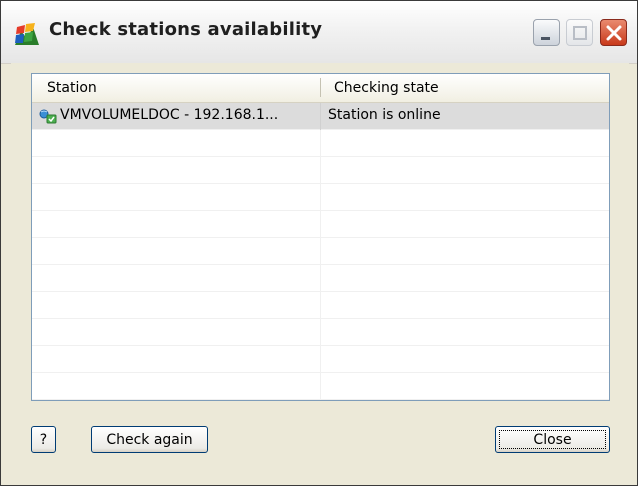  I want to click on close-window-button, so click(613, 32).